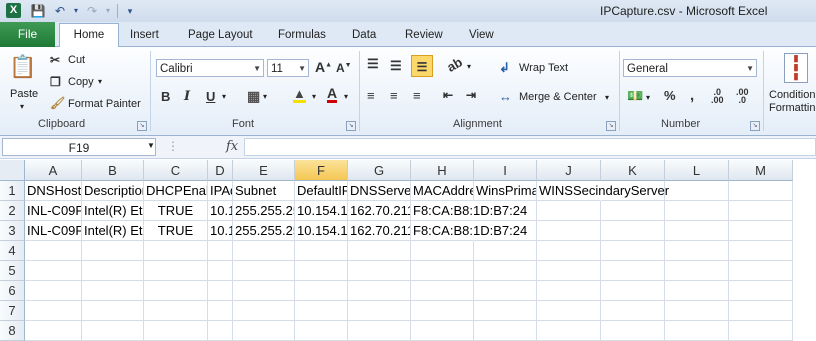  Describe the element at coordinates (379, 311) in the screenshot. I see `cell-g7` at that location.